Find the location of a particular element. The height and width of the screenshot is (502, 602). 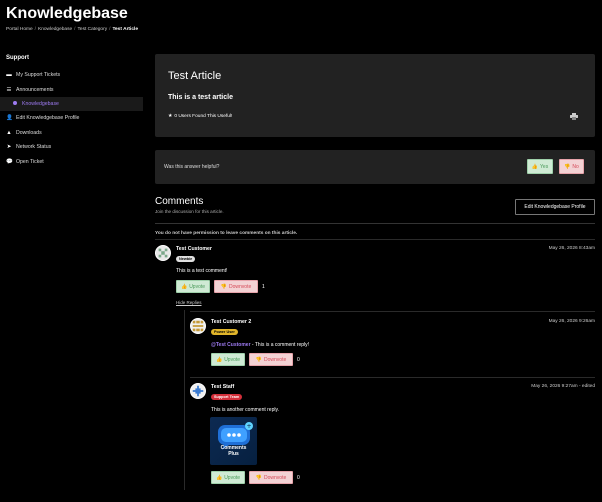

tickets-icon: ▬ is located at coordinates (9, 75).